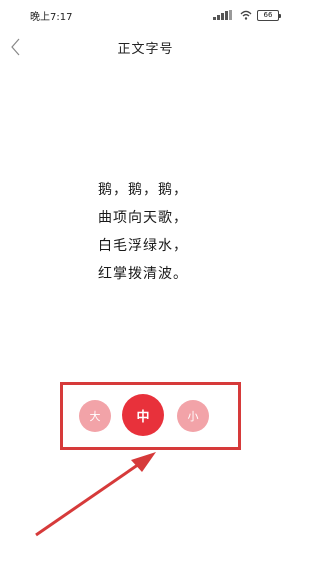 The height and width of the screenshot is (561, 320). What do you see at coordinates (51, 17) in the screenshot?
I see `status-time: 晚上7:17` at bounding box center [51, 17].